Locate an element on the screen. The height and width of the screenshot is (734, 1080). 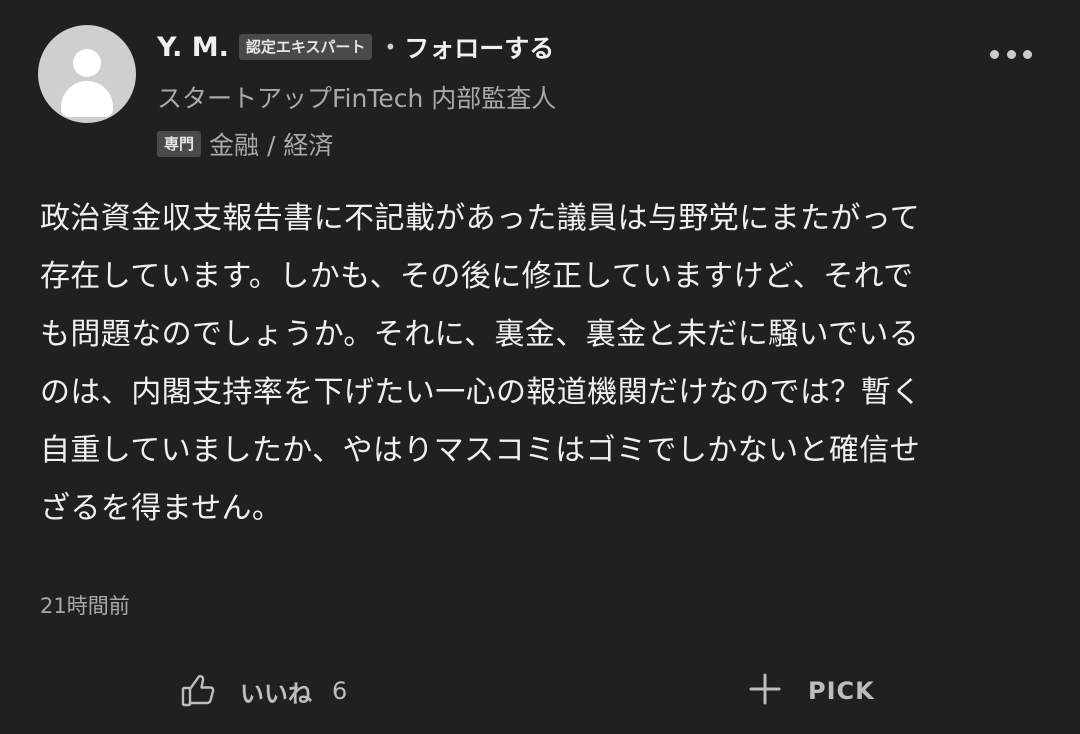
comment-line: 自重していましたか、やはりマスコミはゴミでしかないと確信せ is located at coordinates (480, 450).